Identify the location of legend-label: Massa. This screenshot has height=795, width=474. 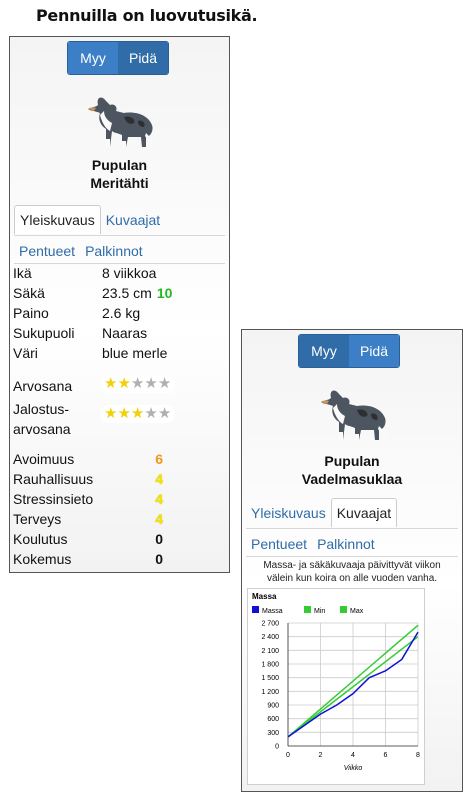
(272, 611).